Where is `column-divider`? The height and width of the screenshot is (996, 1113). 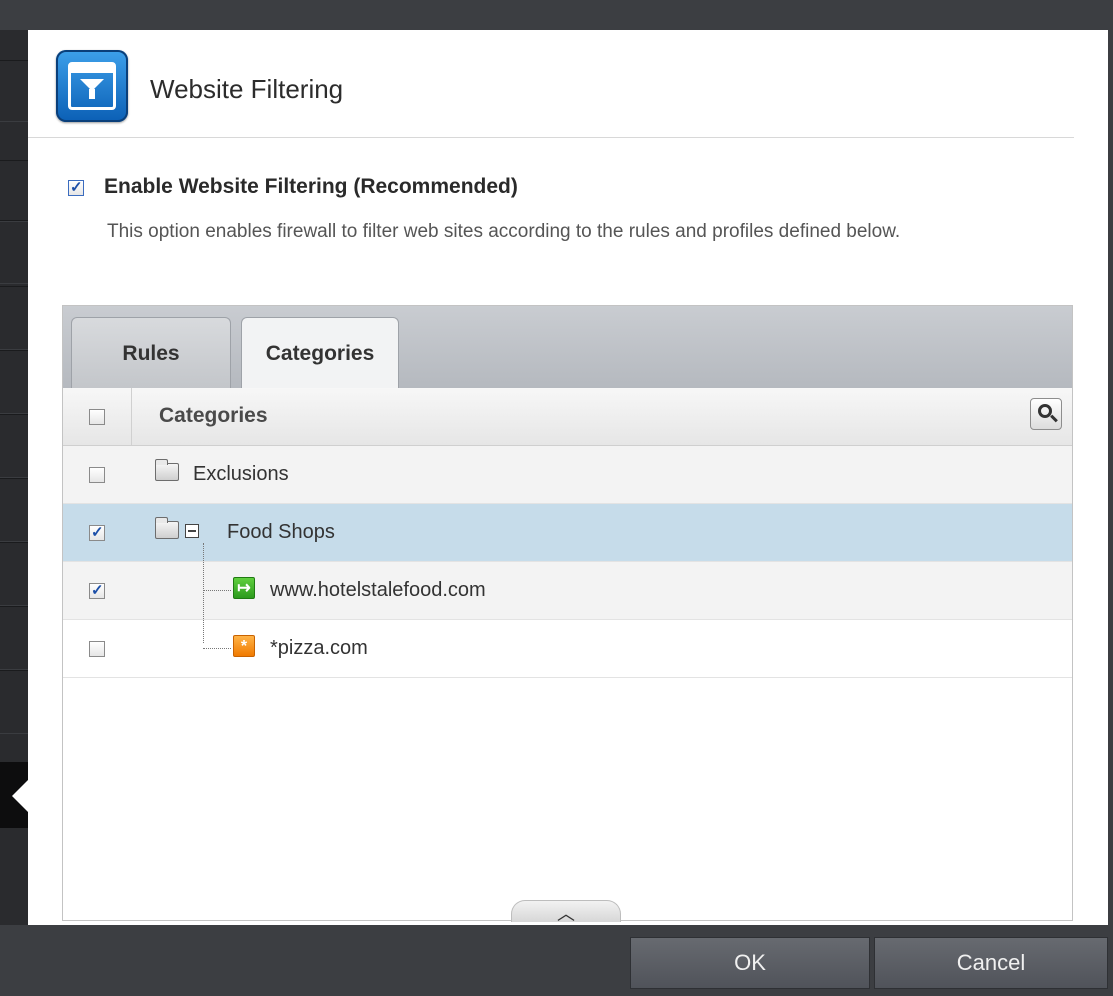
column-divider is located at coordinates (131, 416).